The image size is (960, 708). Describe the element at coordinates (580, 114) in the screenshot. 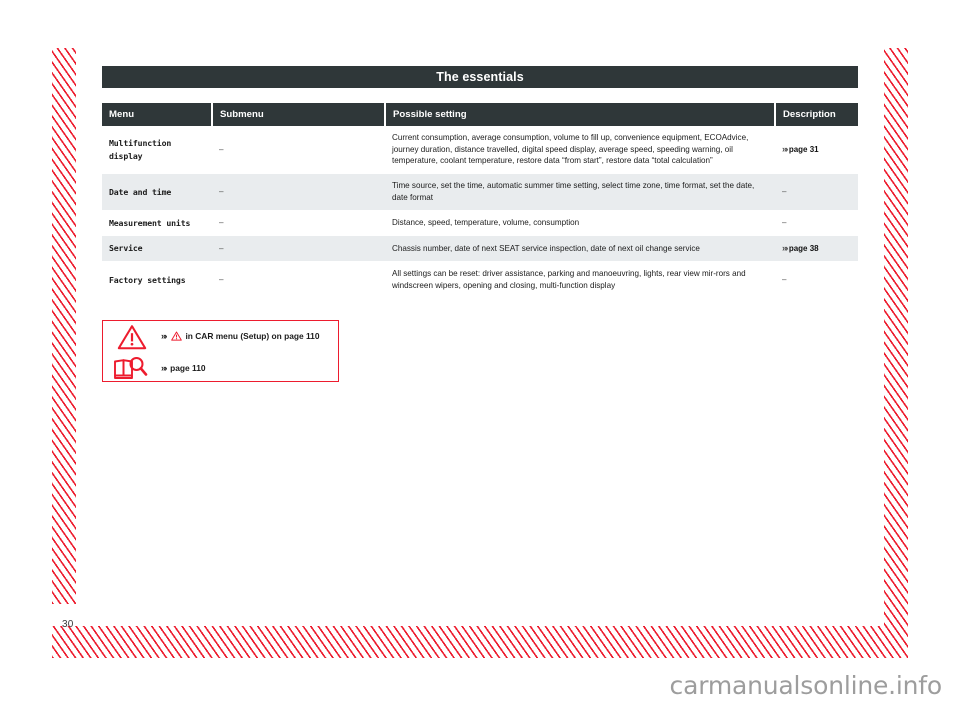

I see `column-header-possible-setting: Possible setting` at that location.